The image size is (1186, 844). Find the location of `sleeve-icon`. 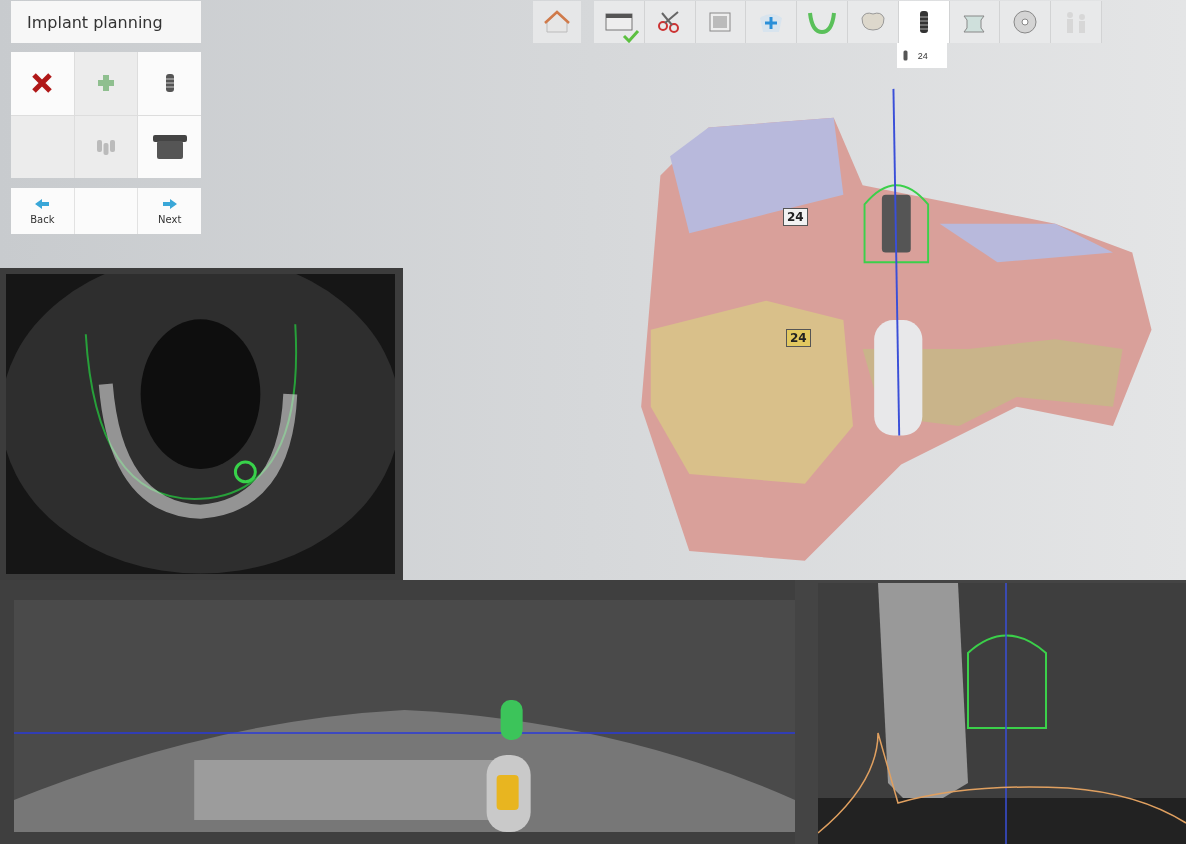

sleeve-icon is located at coordinates (169, 146).